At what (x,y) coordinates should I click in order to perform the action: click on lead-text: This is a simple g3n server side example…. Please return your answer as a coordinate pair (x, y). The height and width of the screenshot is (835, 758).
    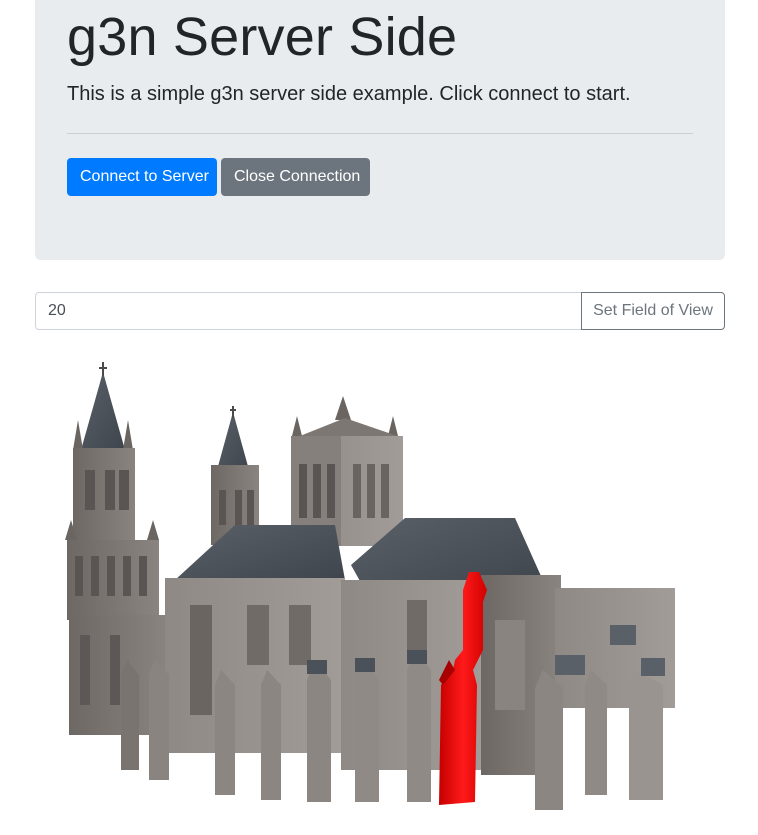
    Looking at the image, I should click on (349, 94).